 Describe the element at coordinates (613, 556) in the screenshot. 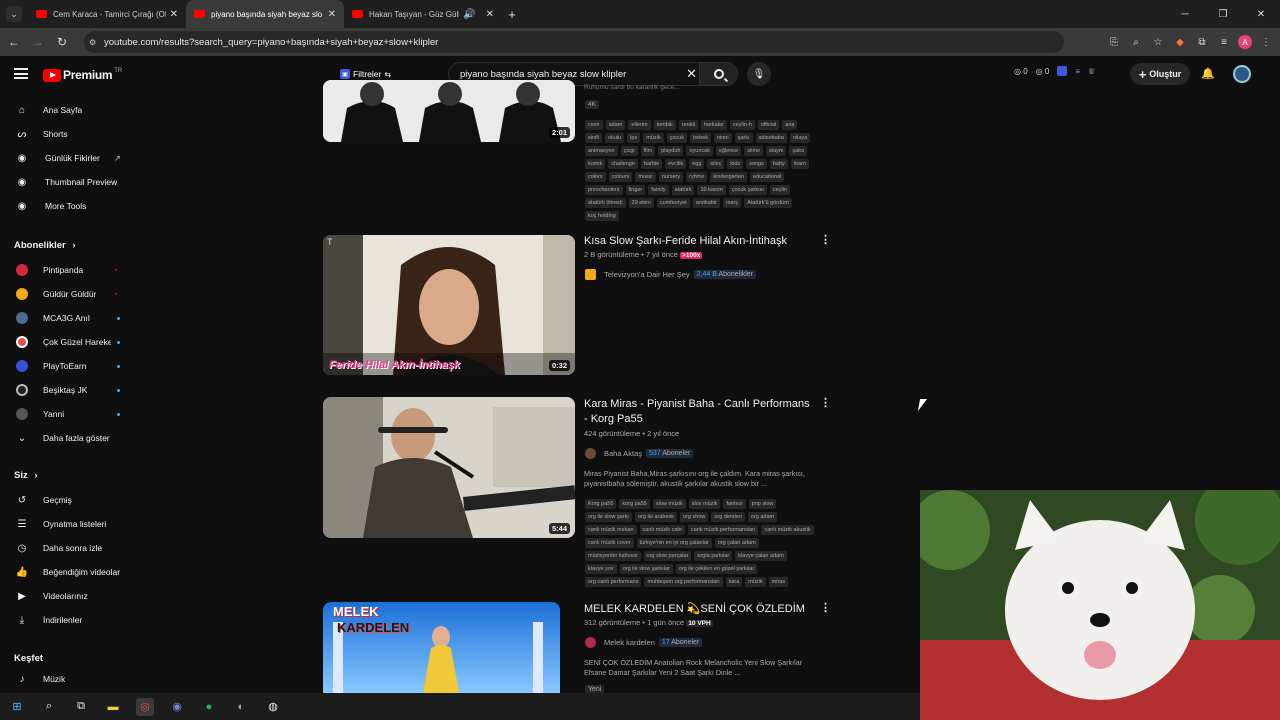

I see `tag-chip: müzisyenler kahvesi` at that location.